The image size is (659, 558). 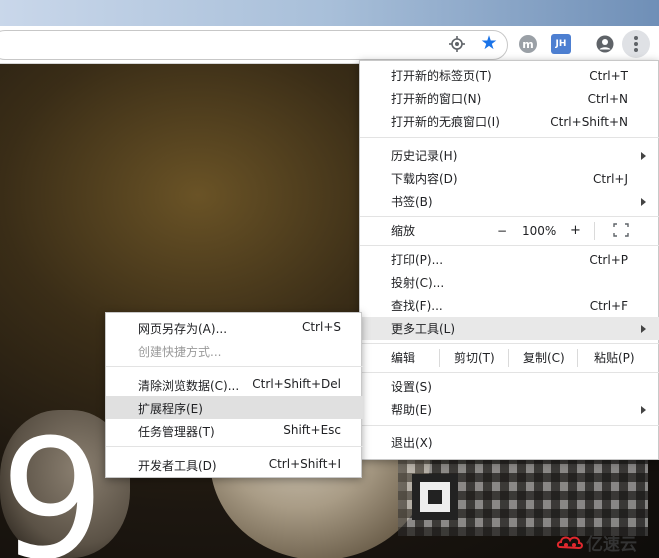 What do you see at coordinates (509, 201) in the screenshot?
I see `menu-item-bookmarks: 书签(B)` at bounding box center [509, 201].